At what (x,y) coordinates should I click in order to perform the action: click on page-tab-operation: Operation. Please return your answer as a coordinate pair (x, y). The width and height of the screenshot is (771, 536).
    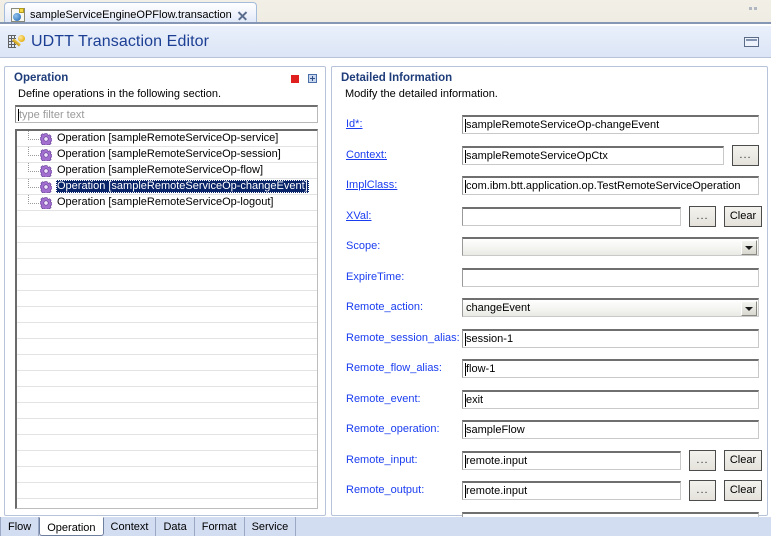
    Looking at the image, I should click on (71, 526).